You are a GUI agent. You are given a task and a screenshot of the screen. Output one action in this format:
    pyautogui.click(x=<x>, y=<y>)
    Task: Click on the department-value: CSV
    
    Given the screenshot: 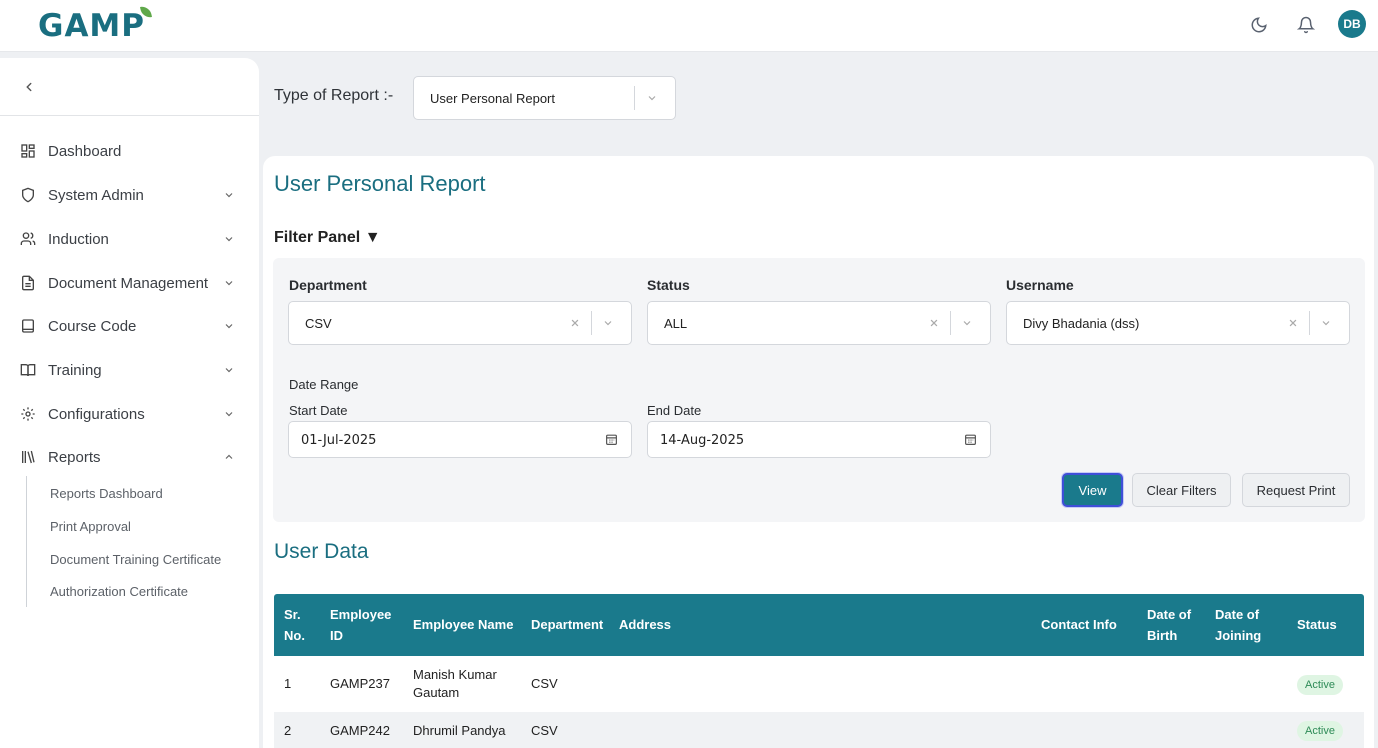 What is the action you would take?
    pyautogui.click(x=318, y=323)
    